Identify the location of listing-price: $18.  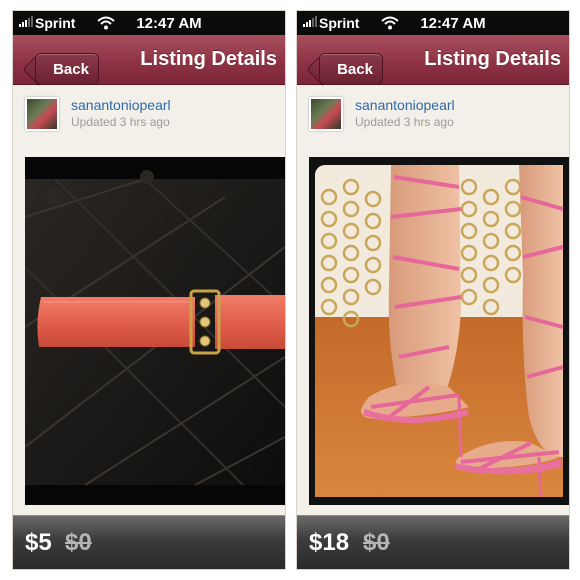
(329, 542).